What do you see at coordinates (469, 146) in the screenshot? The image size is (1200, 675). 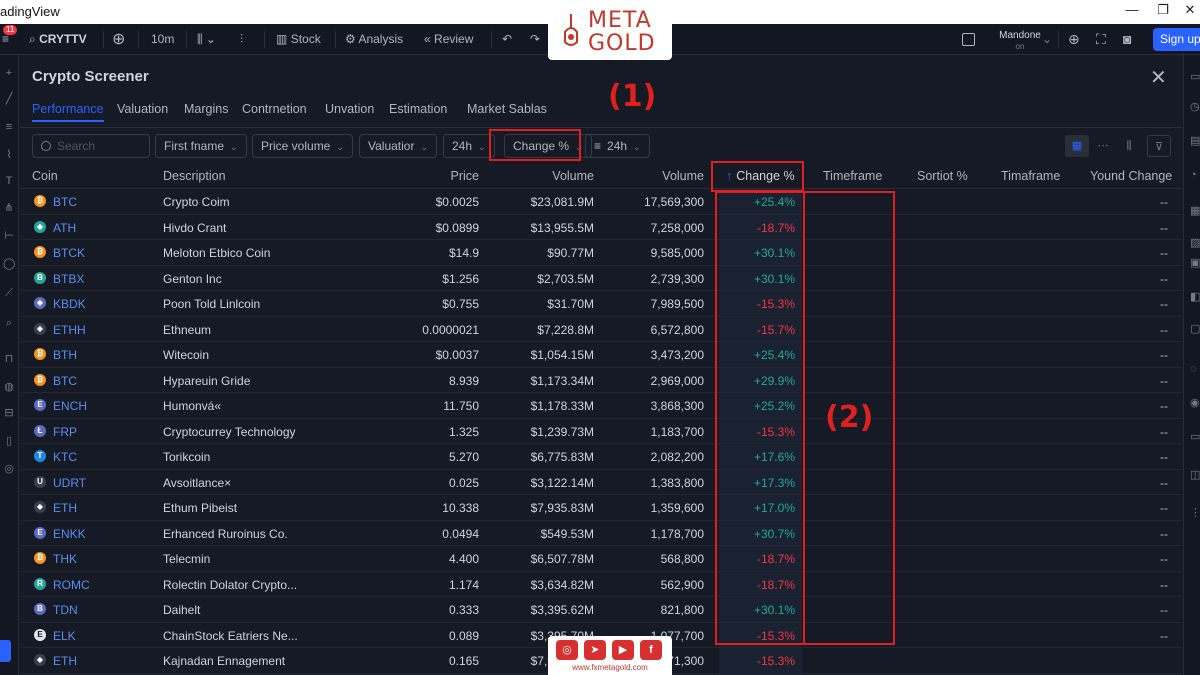 I see `period-dropdown: 24h ⌄` at bounding box center [469, 146].